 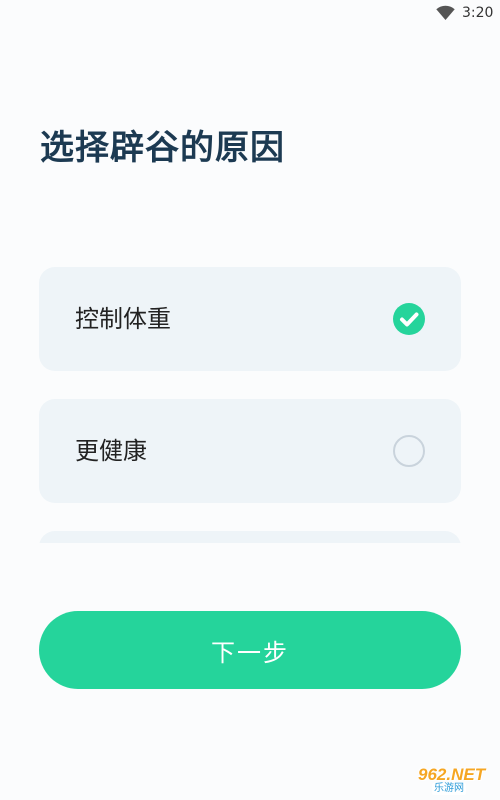 I want to click on option-healthier: 更健康, so click(x=250, y=451).